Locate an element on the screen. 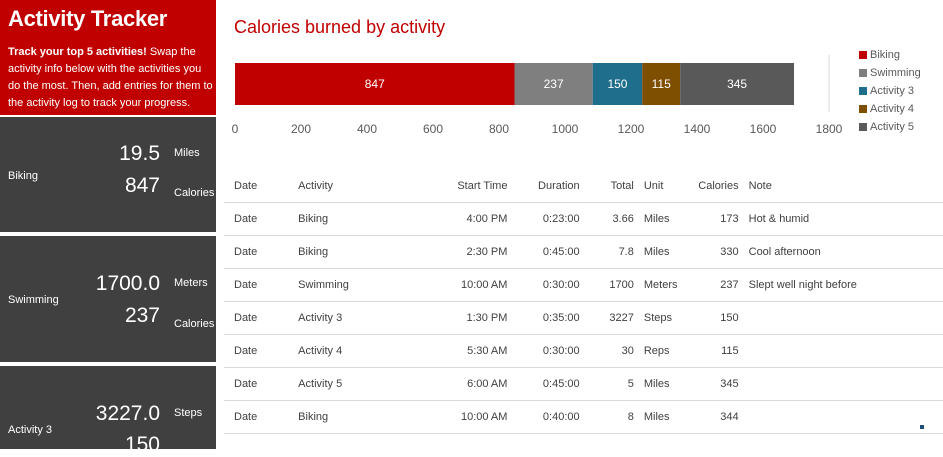  cell-start-time: 1:30 PM is located at coordinates (442, 318).